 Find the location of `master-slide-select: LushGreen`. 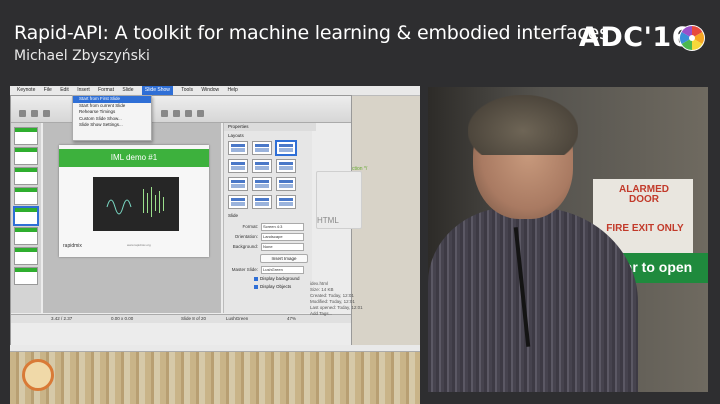

master-slide-select: LushGreen is located at coordinates (282, 270).